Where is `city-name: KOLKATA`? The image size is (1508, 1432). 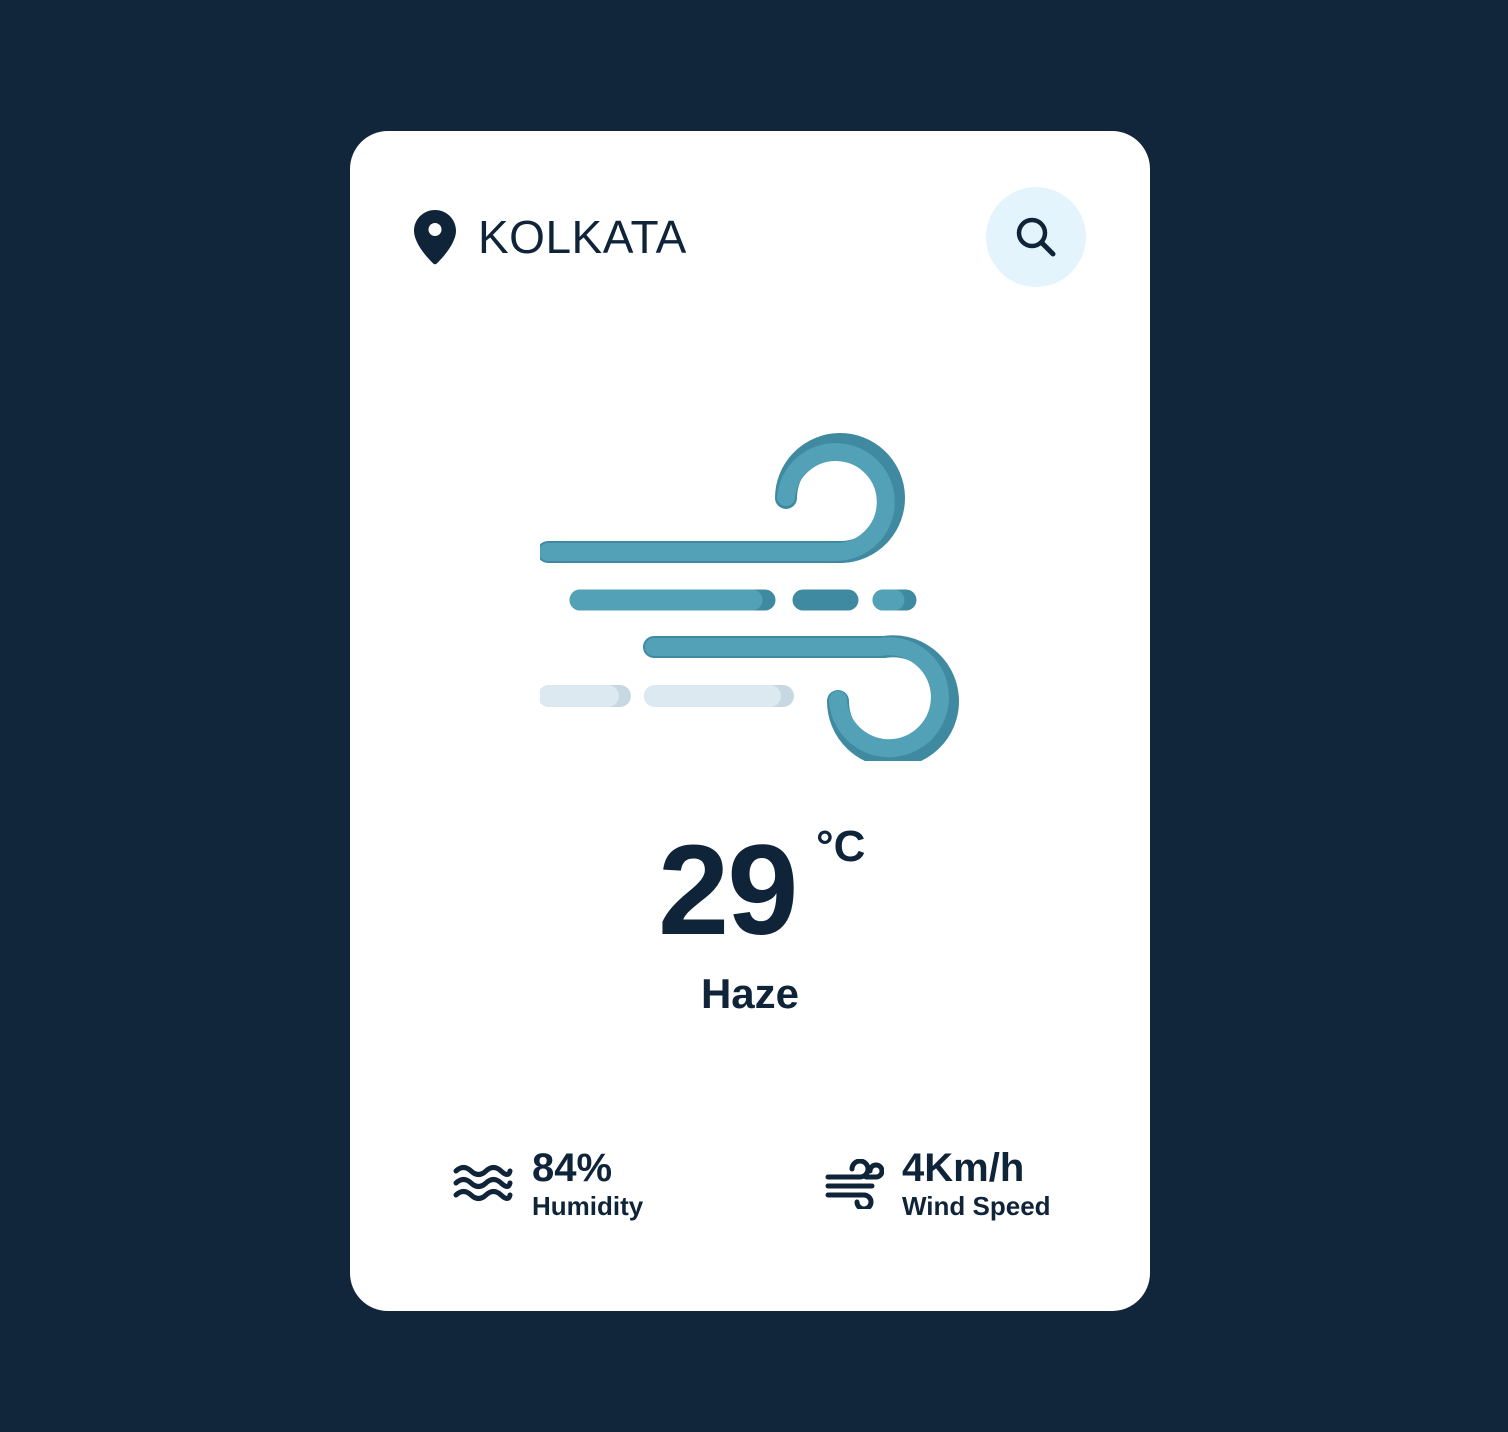
city-name: KOLKATA is located at coordinates (582, 237).